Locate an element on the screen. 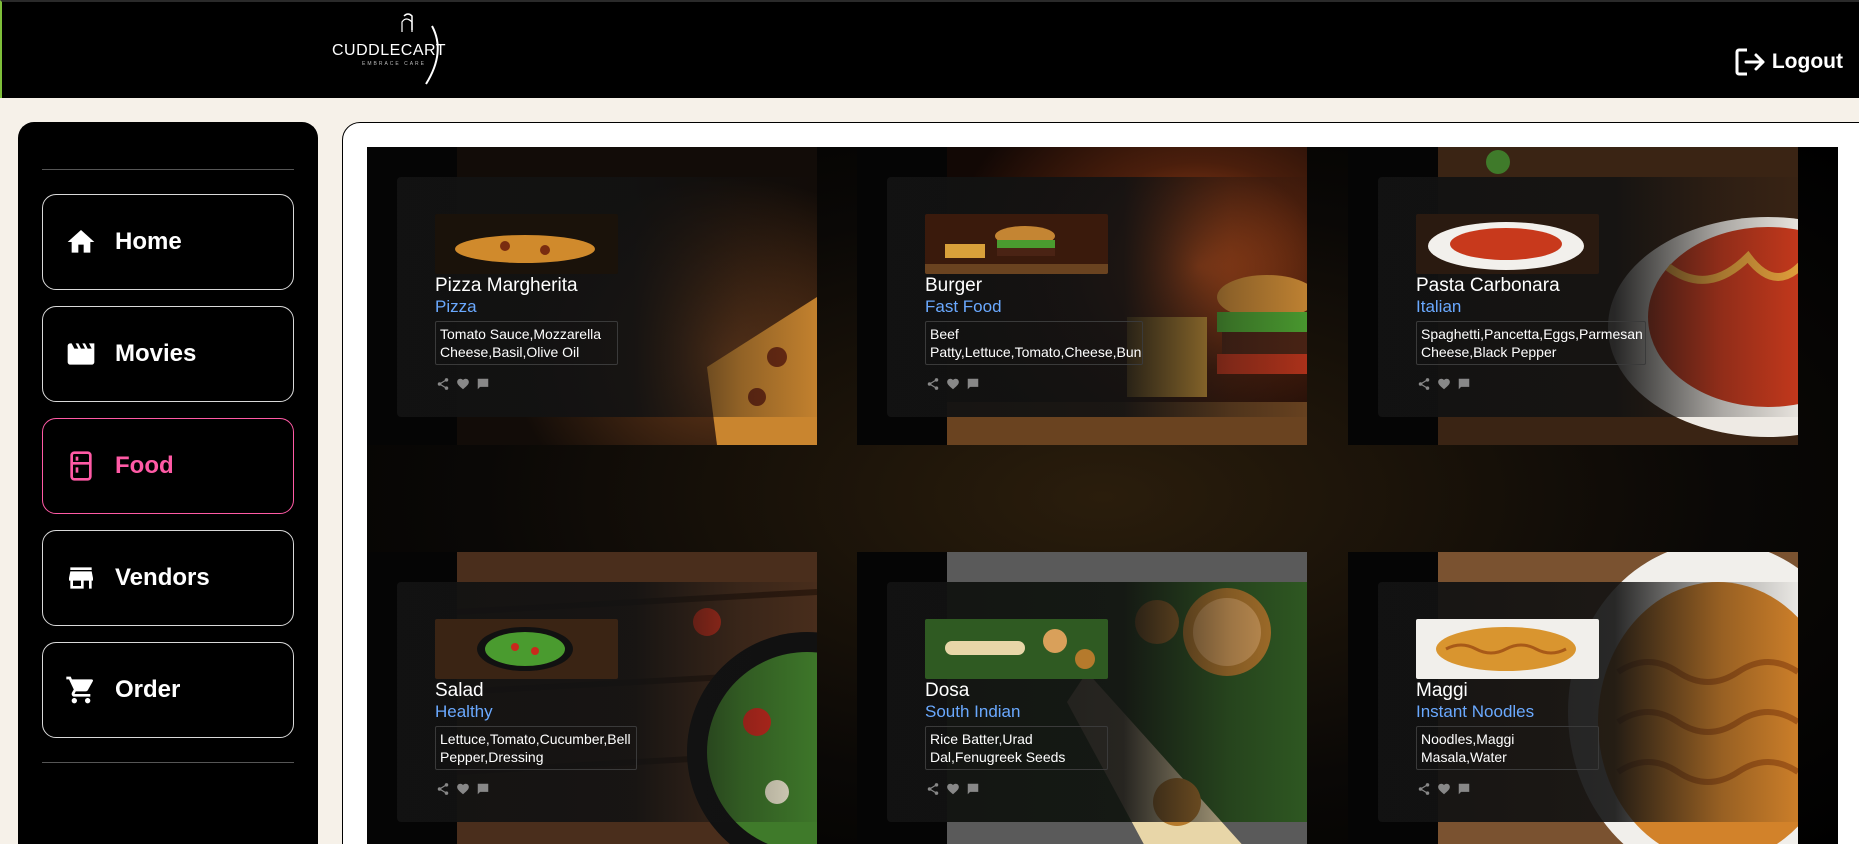 This screenshot has height=844, width=1859. logout-icon is located at coordinates (1750, 62).